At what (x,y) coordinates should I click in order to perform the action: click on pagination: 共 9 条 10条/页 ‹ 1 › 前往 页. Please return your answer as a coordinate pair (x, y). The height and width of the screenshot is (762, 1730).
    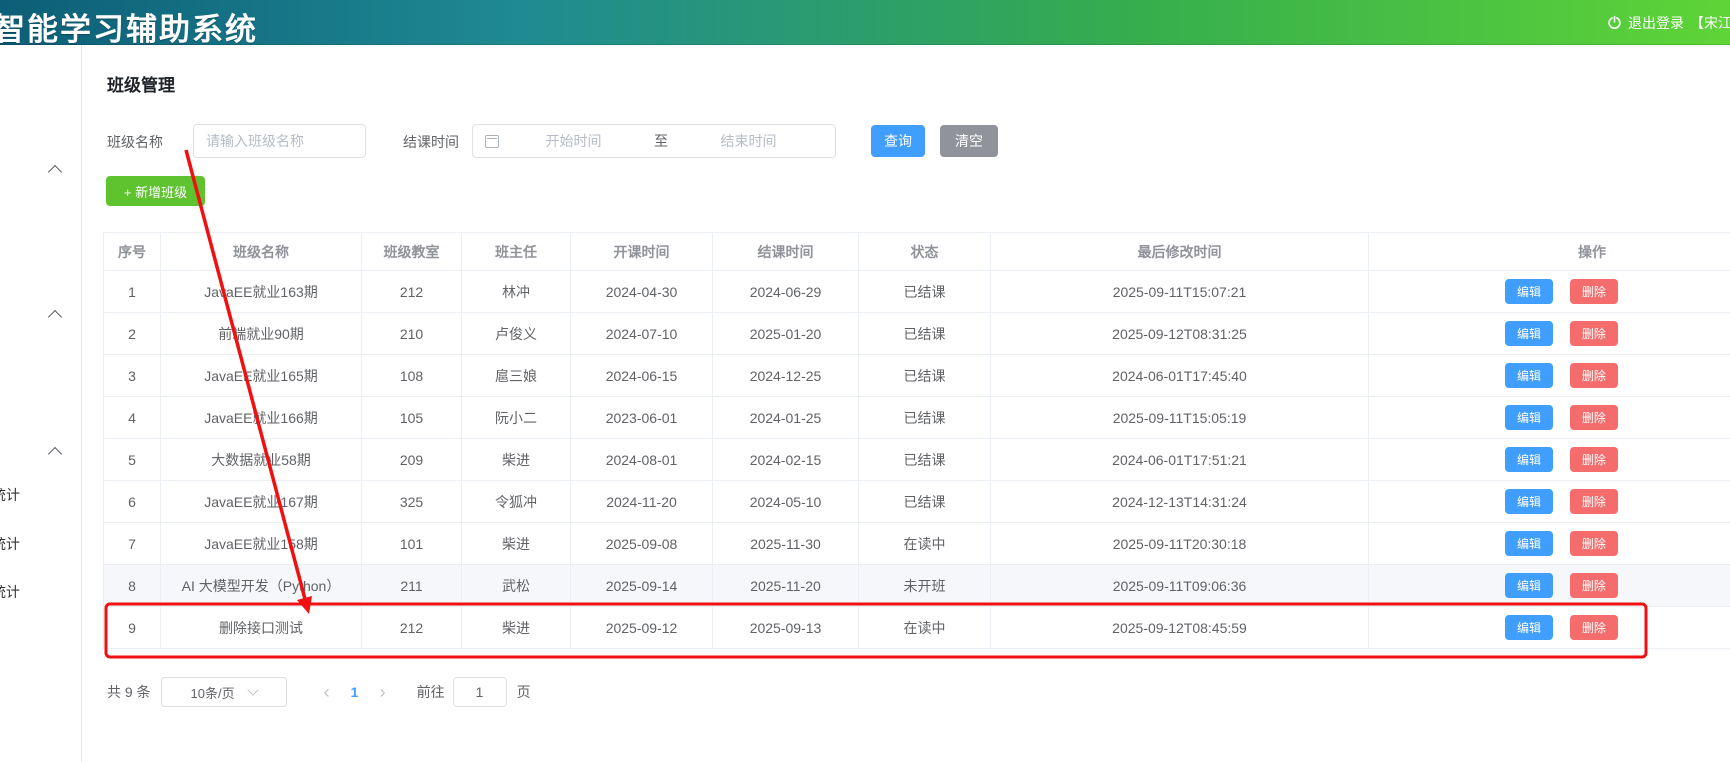
    Looking at the image, I should click on (319, 692).